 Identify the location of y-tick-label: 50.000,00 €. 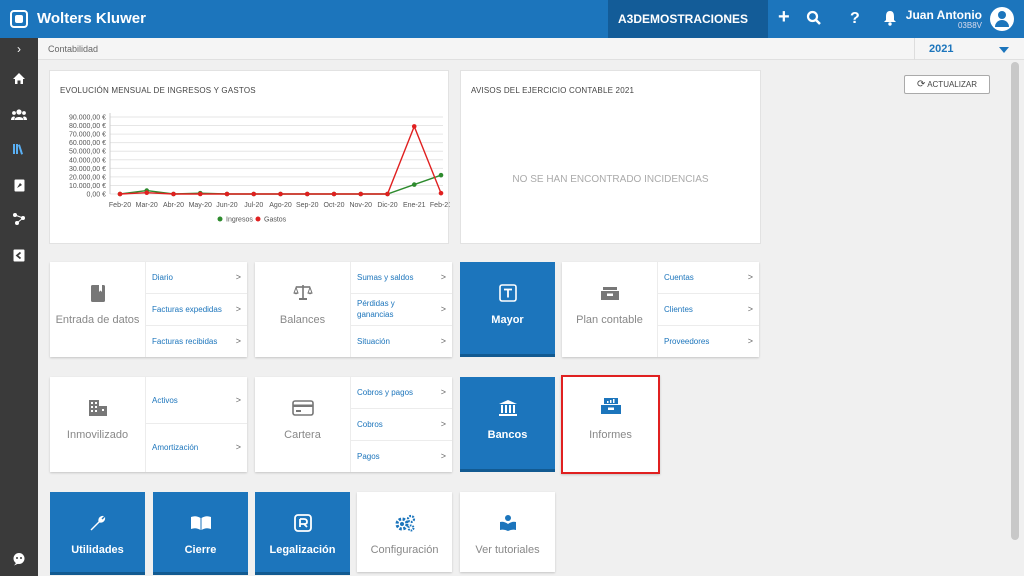
(87, 152).